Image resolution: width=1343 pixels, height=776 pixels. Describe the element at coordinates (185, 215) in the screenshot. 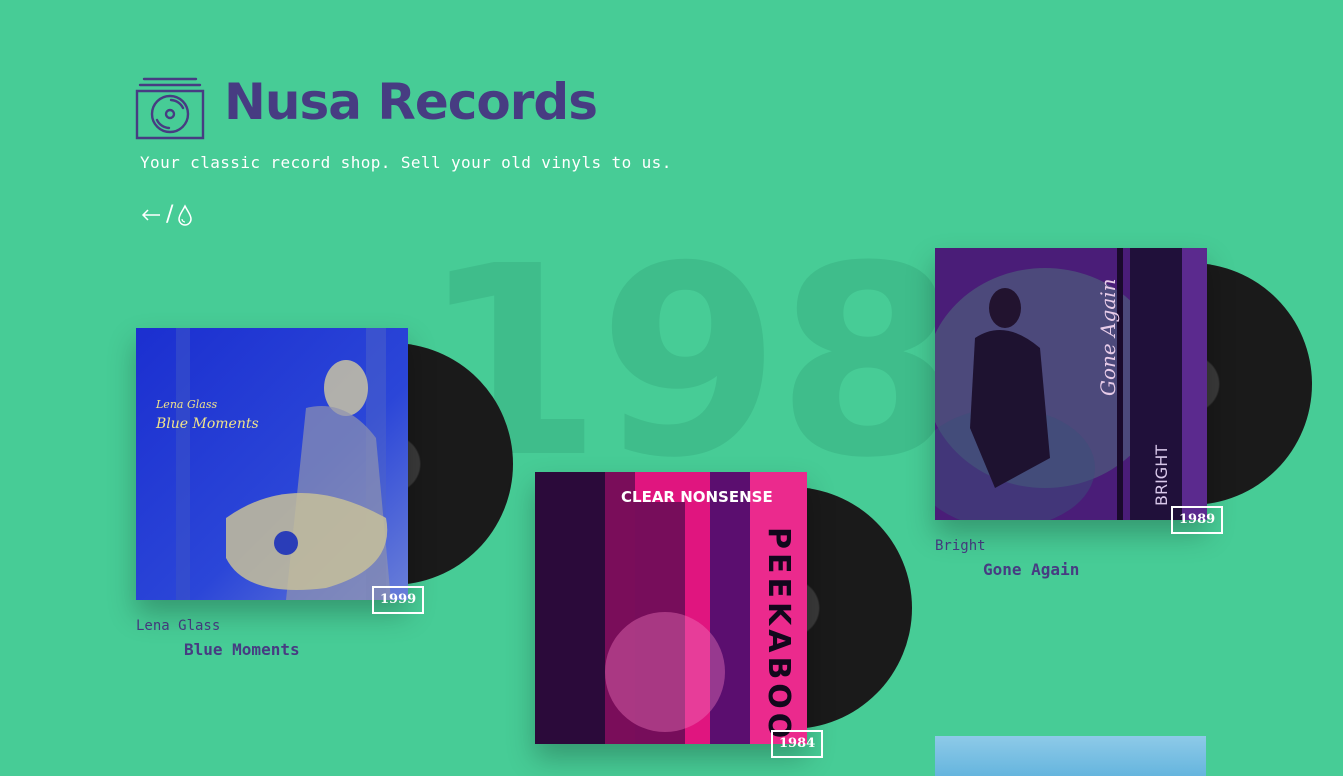

I see `droplet-icon` at that location.